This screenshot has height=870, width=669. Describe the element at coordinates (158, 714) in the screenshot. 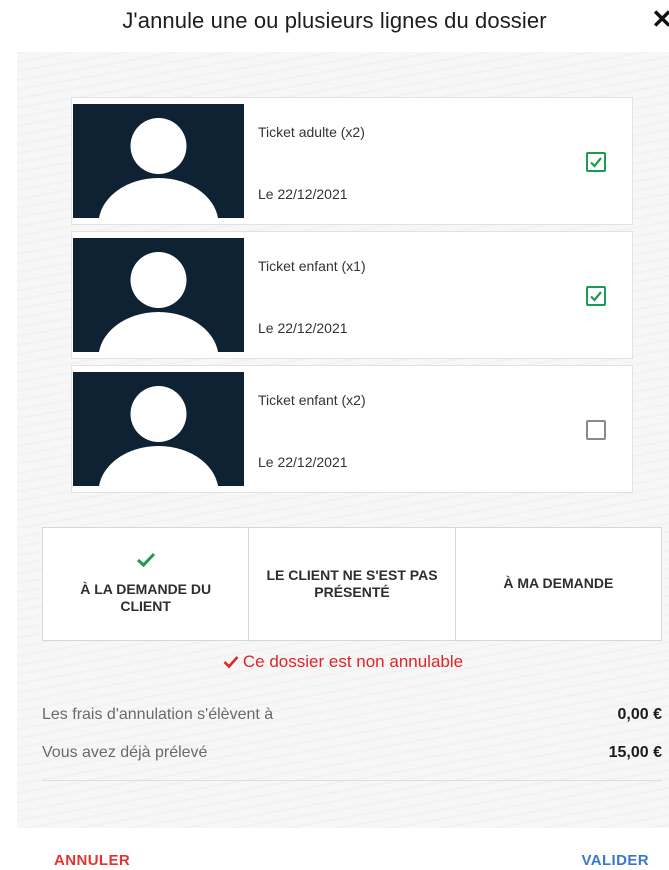

I see `fee-label: Les frais d'annulation s'élèvent à` at that location.